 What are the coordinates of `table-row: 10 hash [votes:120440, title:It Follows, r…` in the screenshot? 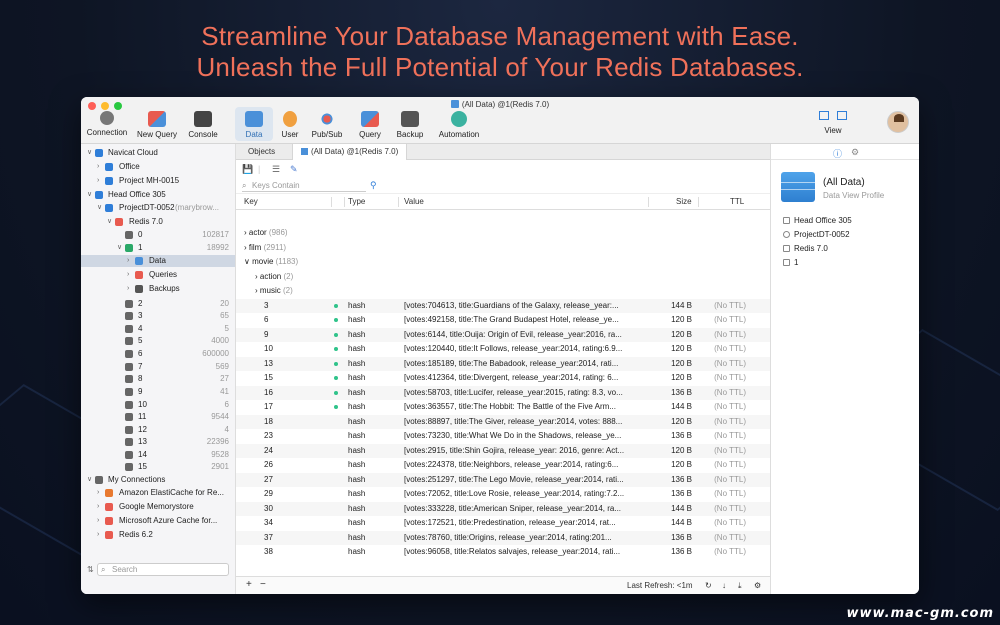 It's located at (503, 349).